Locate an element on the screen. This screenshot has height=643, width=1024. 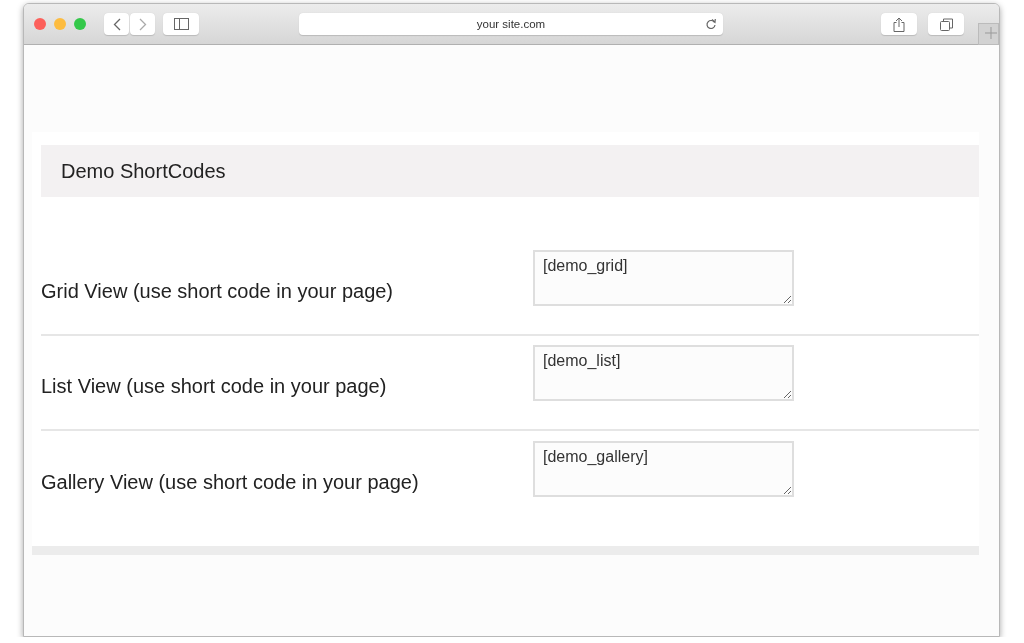
close-button is located at coordinates (40, 24).